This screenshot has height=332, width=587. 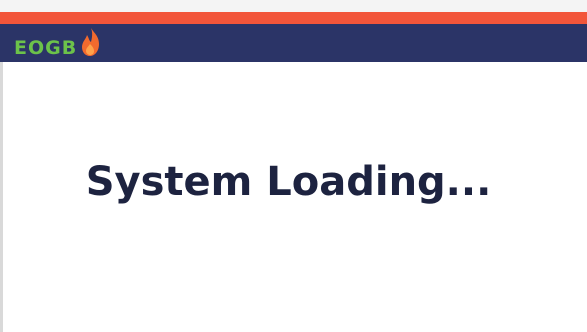 What do you see at coordinates (293, 6) in the screenshot?
I see `screen-bezel` at bounding box center [293, 6].